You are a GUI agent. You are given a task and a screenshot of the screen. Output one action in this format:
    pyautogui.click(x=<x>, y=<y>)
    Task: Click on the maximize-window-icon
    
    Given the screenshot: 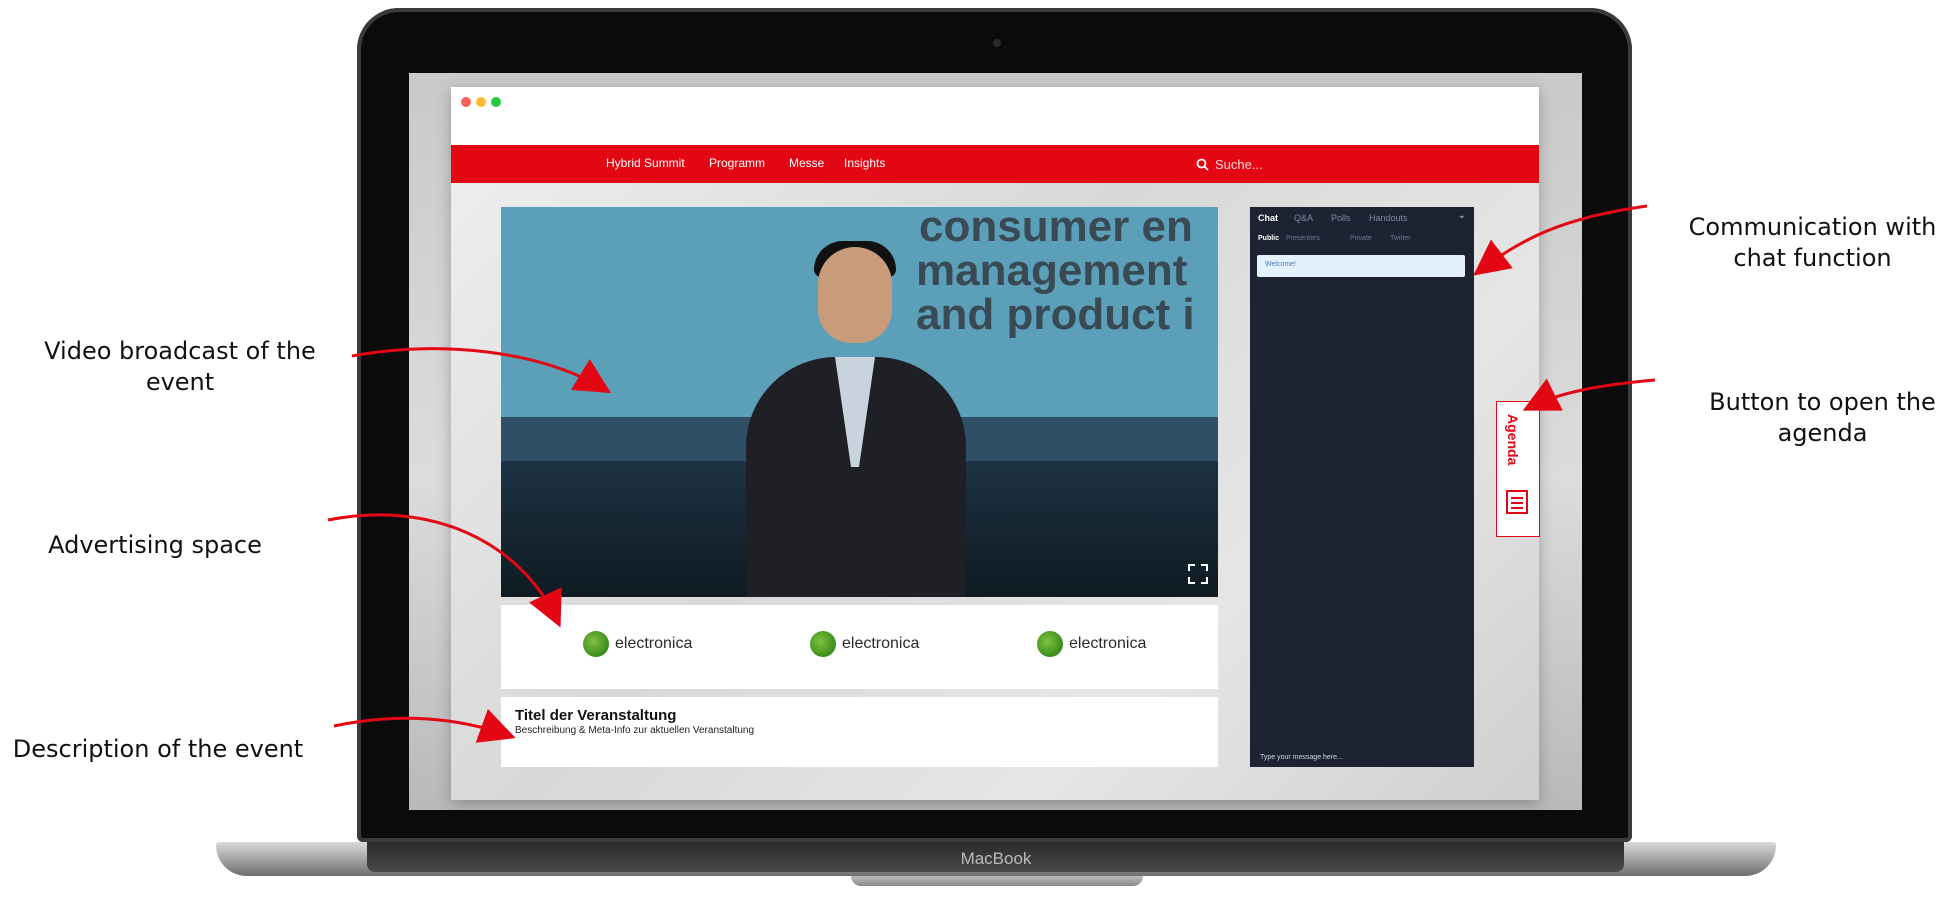 What is the action you would take?
    pyautogui.click(x=496, y=102)
    